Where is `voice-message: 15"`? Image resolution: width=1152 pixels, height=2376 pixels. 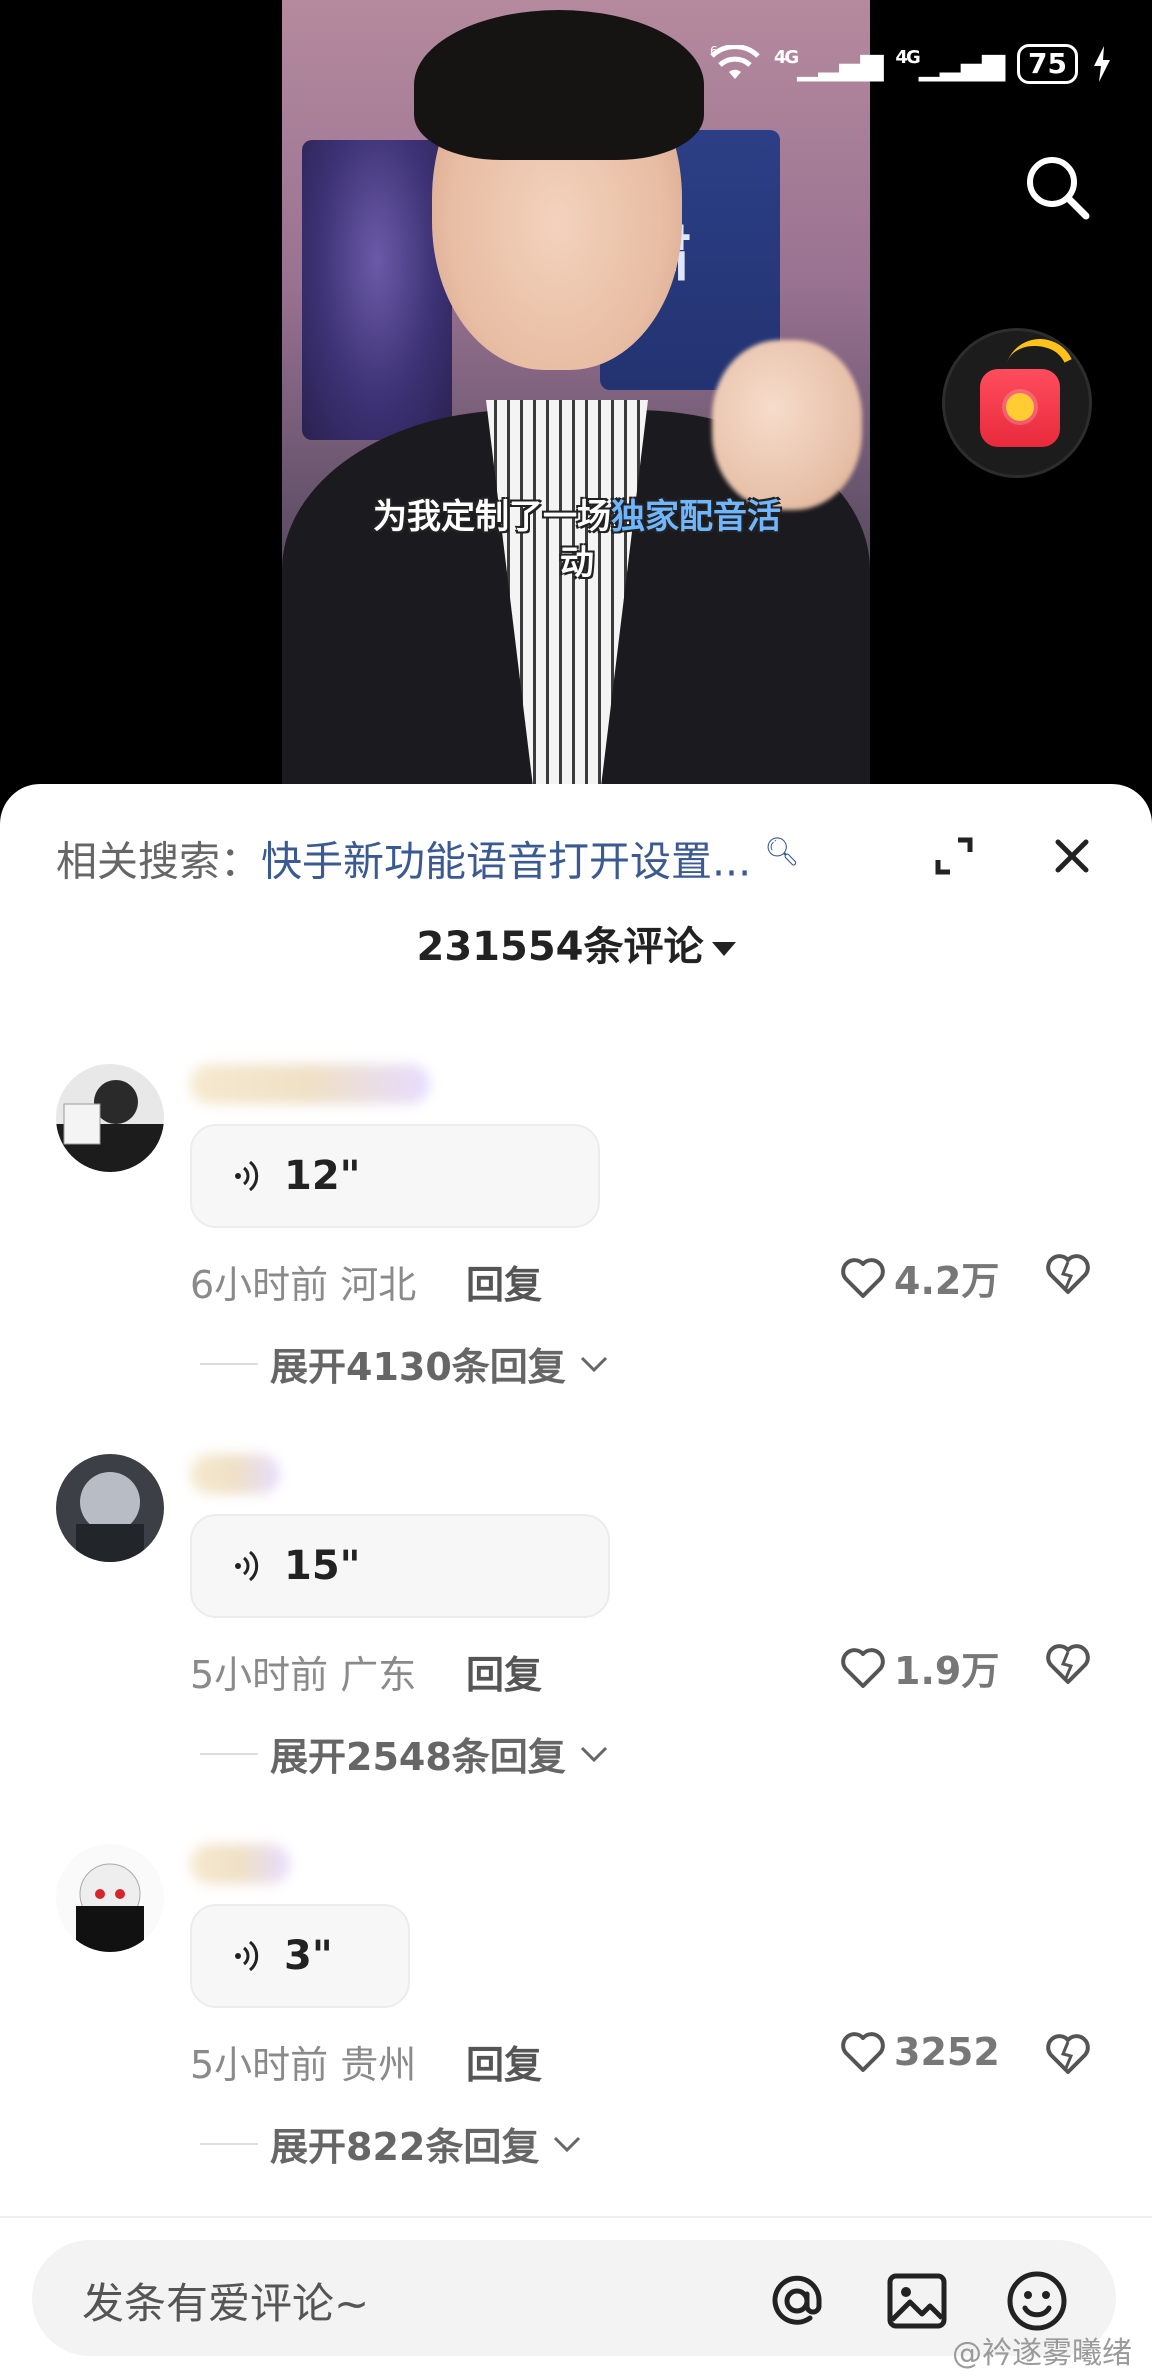
voice-message: 15" is located at coordinates (400, 1566).